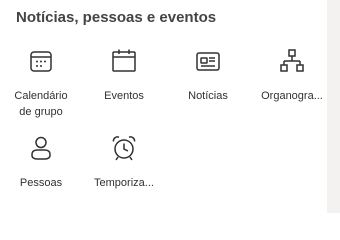 The height and width of the screenshot is (240, 340). I want to click on tile-people: Pessoas, so click(41, 162).